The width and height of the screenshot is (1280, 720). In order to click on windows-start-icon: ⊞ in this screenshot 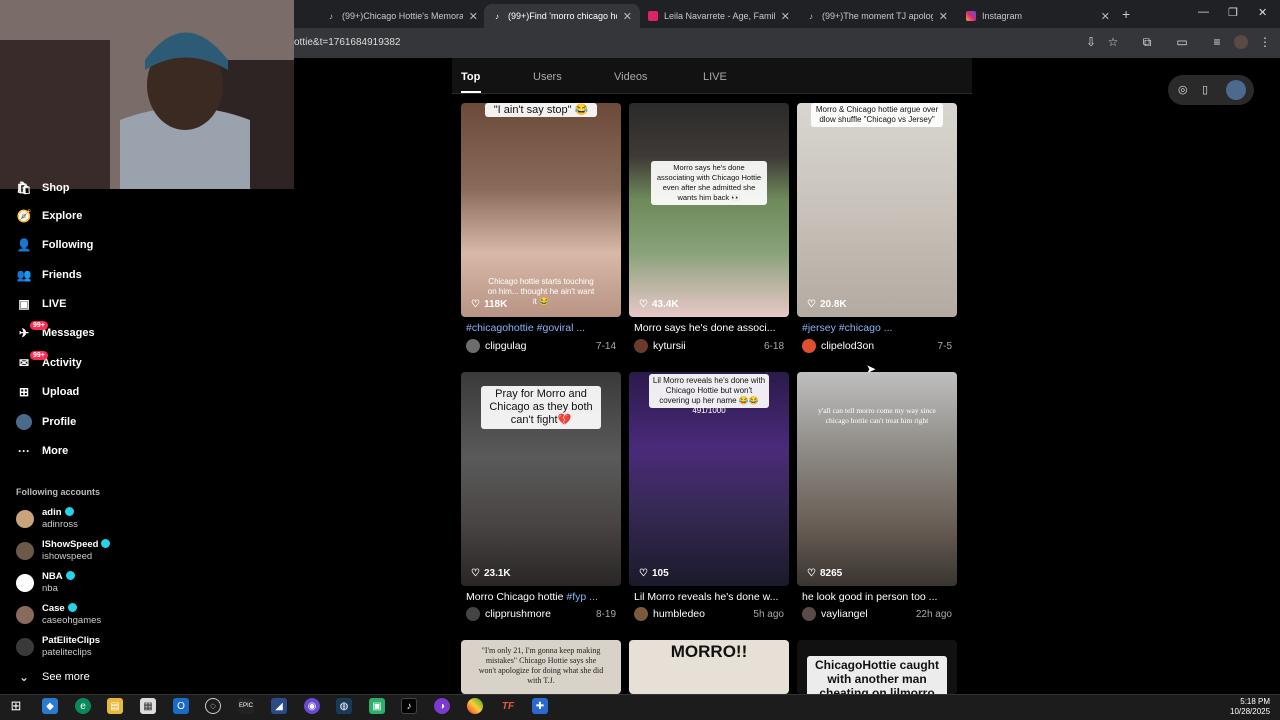, I will do `click(16, 706)`.